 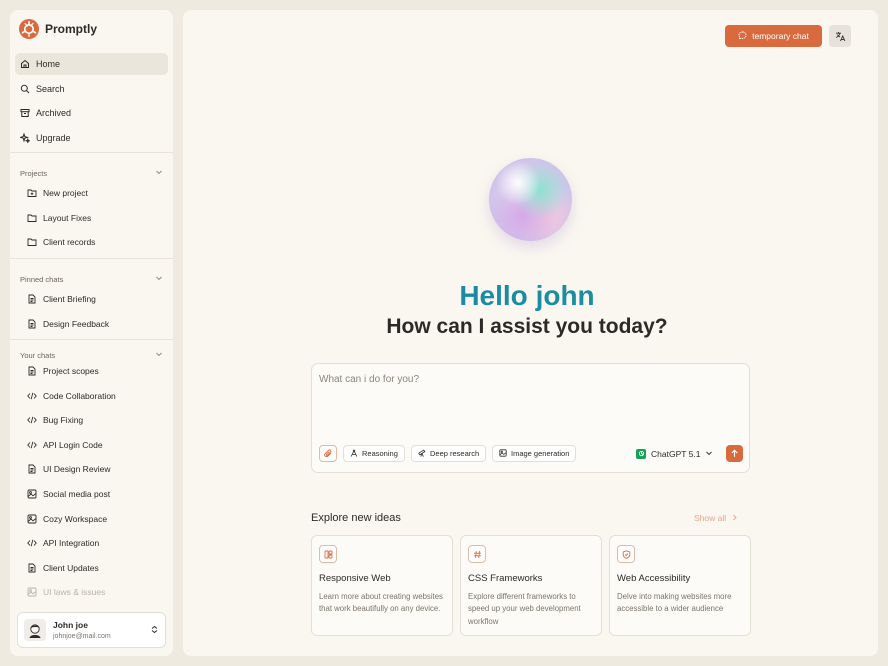 What do you see at coordinates (97, 299) in the screenshot?
I see `pinned-chat-item: Client Briefing` at bounding box center [97, 299].